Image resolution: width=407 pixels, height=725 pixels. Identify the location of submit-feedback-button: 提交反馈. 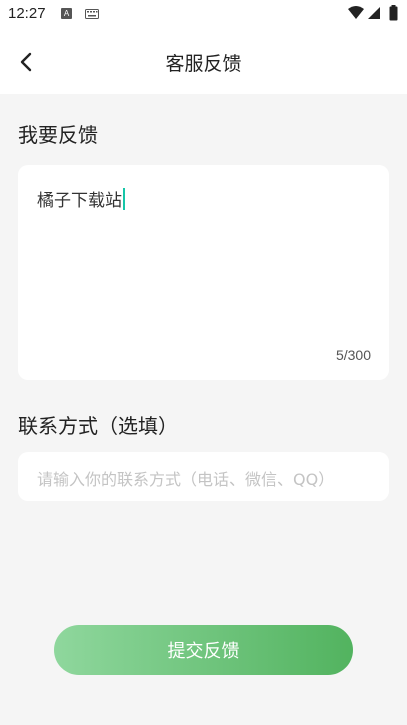
(203, 650).